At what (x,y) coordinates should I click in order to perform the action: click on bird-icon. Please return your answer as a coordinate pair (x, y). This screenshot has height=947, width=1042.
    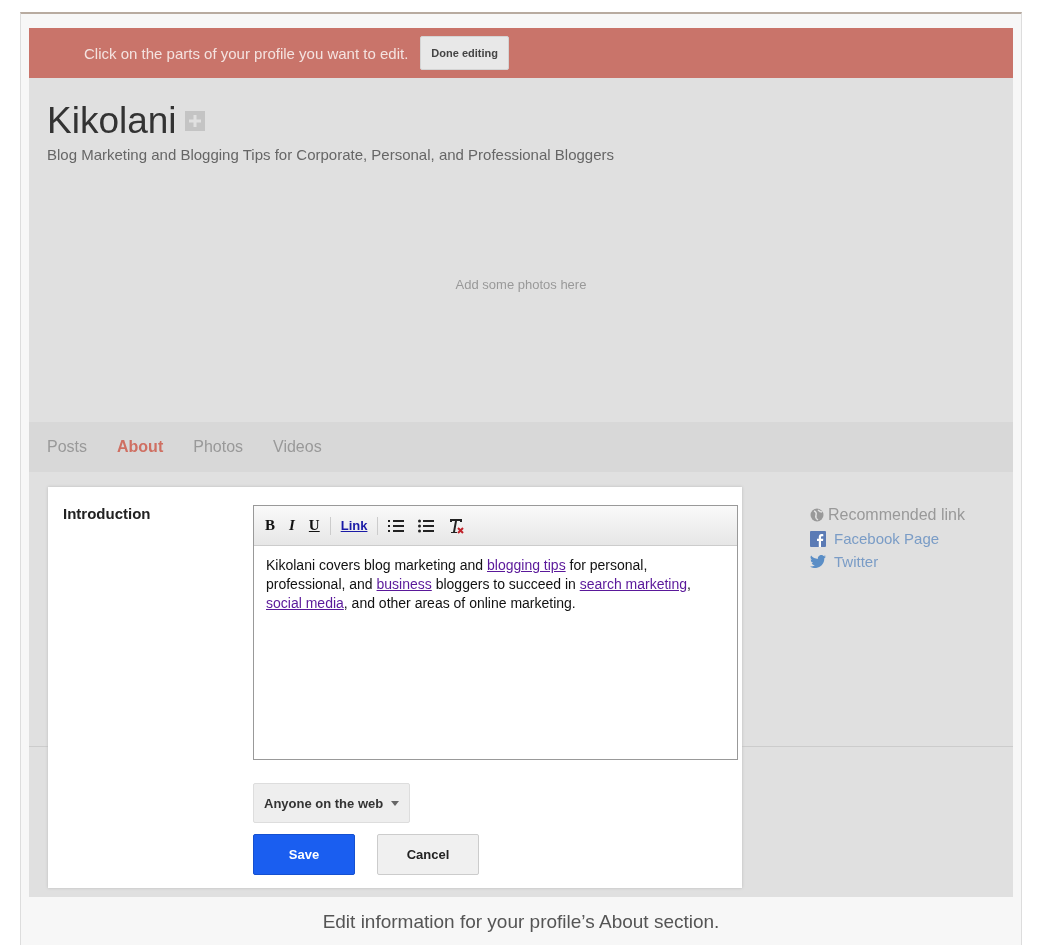
    Looking at the image, I should click on (818, 561).